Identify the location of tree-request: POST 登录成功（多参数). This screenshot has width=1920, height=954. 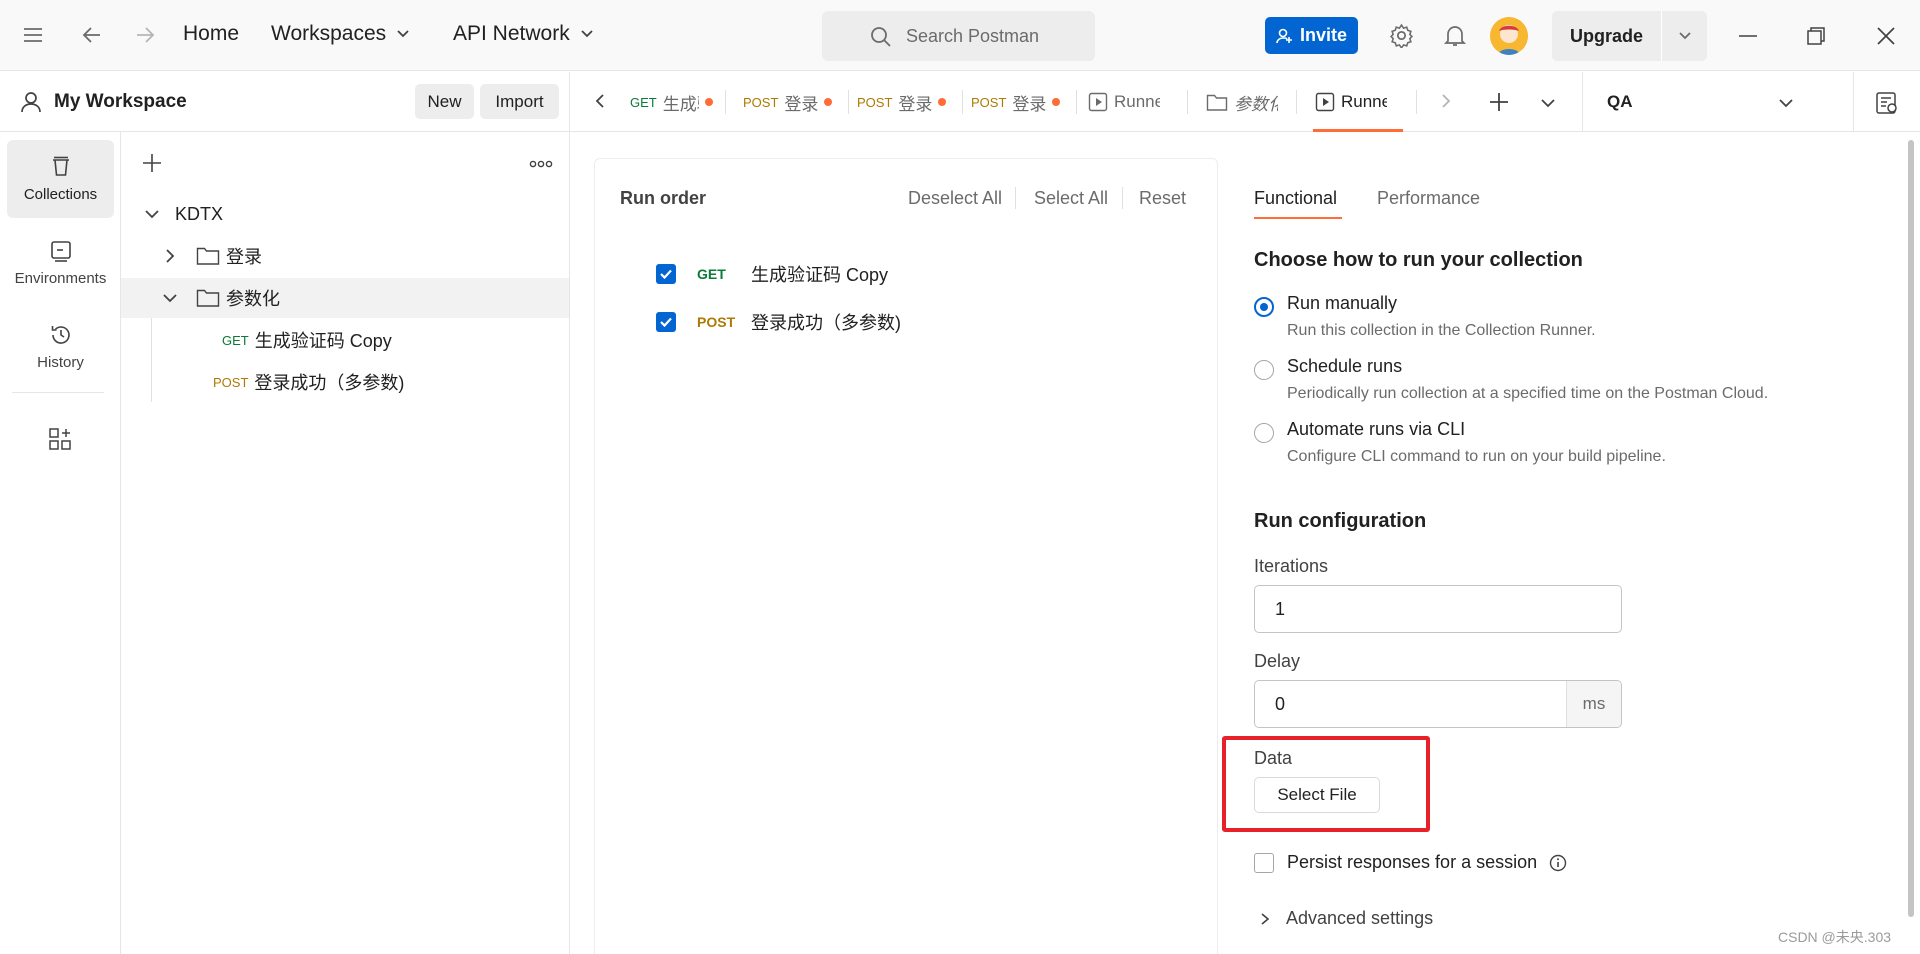
(345, 382).